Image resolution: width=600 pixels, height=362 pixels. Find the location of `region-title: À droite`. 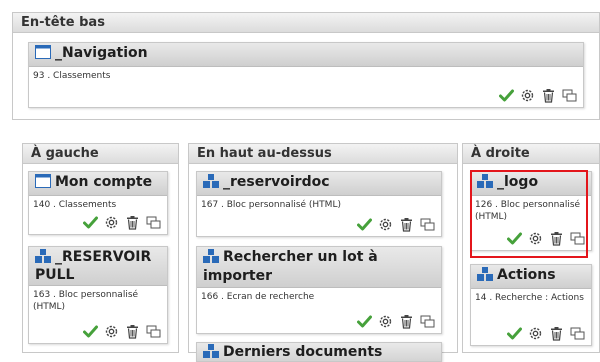

region-title: À droite is located at coordinates (531, 154).